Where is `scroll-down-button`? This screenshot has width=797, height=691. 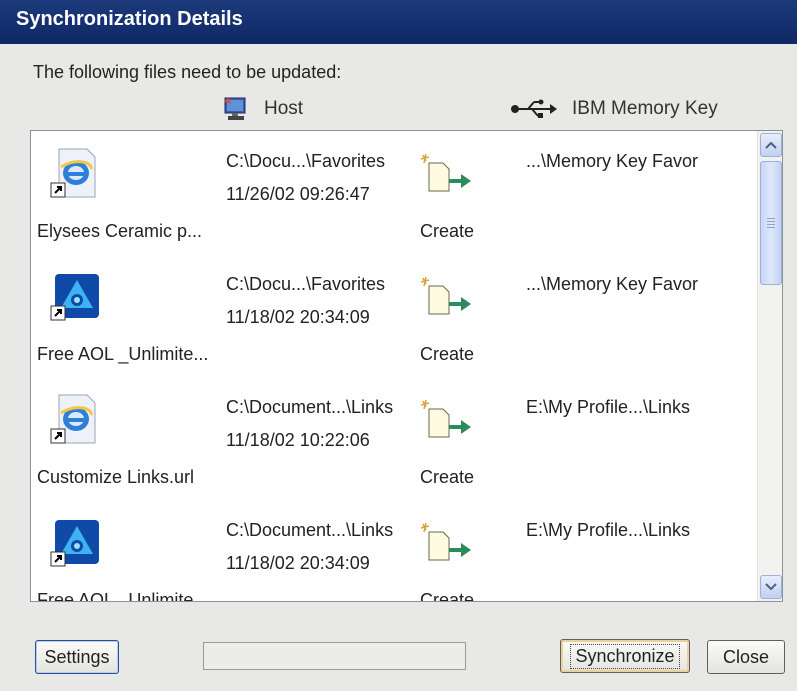 scroll-down-button is located at coordinates (771, 587).